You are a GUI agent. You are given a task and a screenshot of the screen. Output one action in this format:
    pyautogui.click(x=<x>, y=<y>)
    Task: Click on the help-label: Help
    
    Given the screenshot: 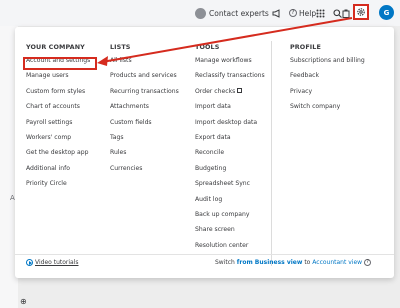 What is the action you would take?
    pyautogui.click(x=308, y=13)
    